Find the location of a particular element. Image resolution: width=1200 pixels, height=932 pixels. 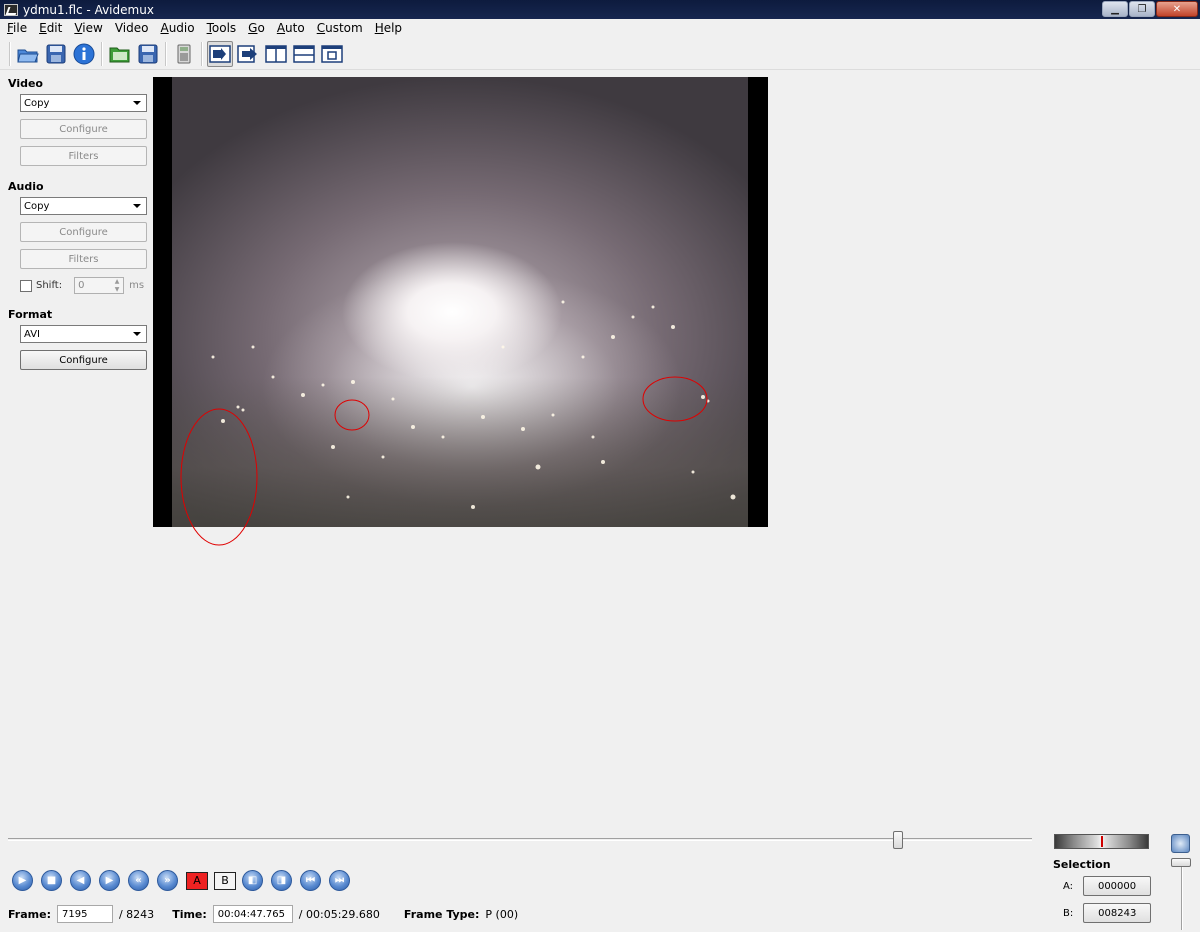

jog-marker is located at coordinates (1102, 841).